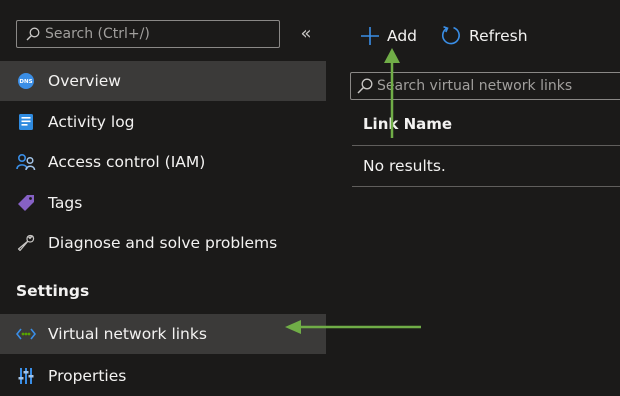 The height and width of the screenshot is (396, 620). I want to click on virtual-network-links-search-input, so click(496, 86).